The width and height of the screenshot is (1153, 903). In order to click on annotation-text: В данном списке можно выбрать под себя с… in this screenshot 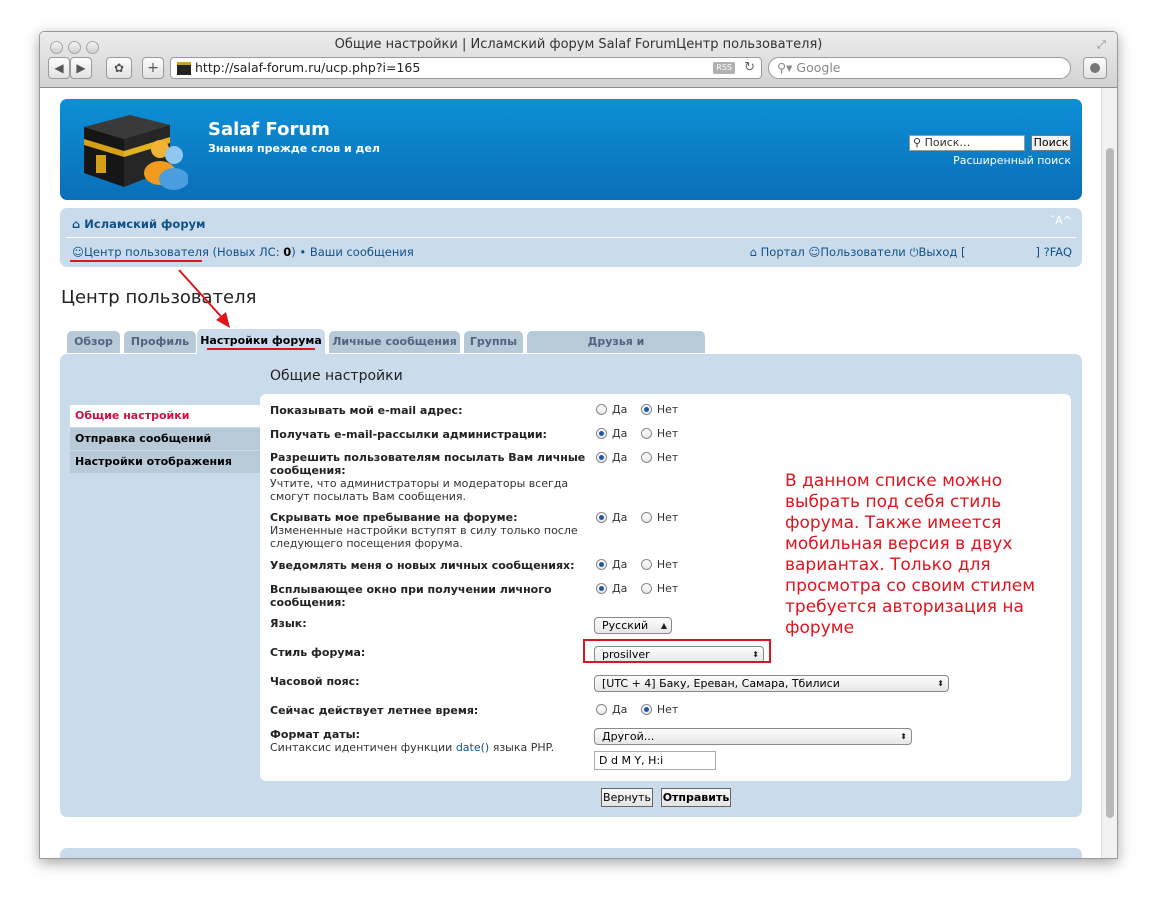, I will do `click(920, 555)`.